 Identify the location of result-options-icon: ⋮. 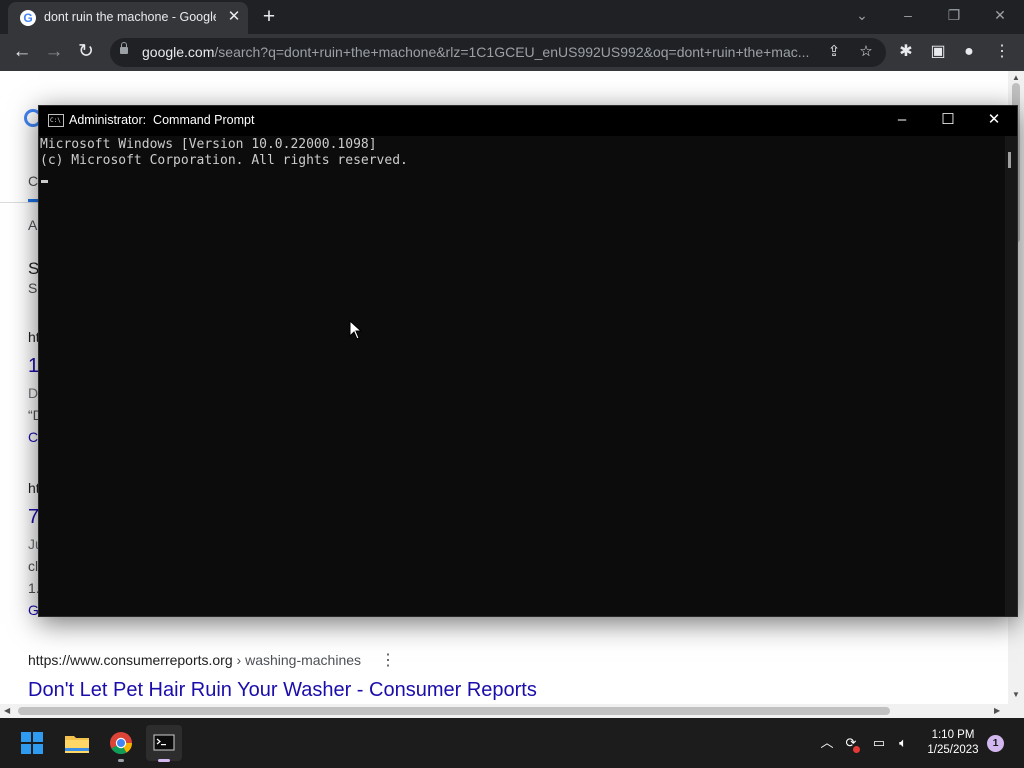
(388, 660).